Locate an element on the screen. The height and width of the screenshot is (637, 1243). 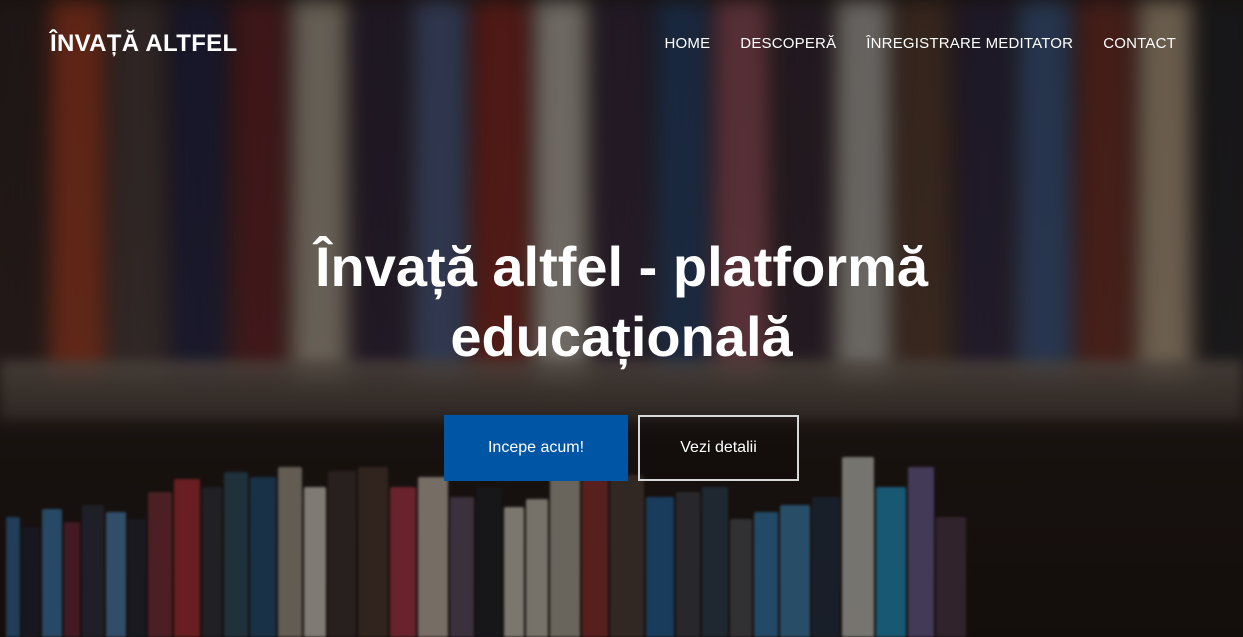
nav-item-inregistrare-meditator: ÎNREGISTRARE MEDITATOR is located at coordinates (969, 44).